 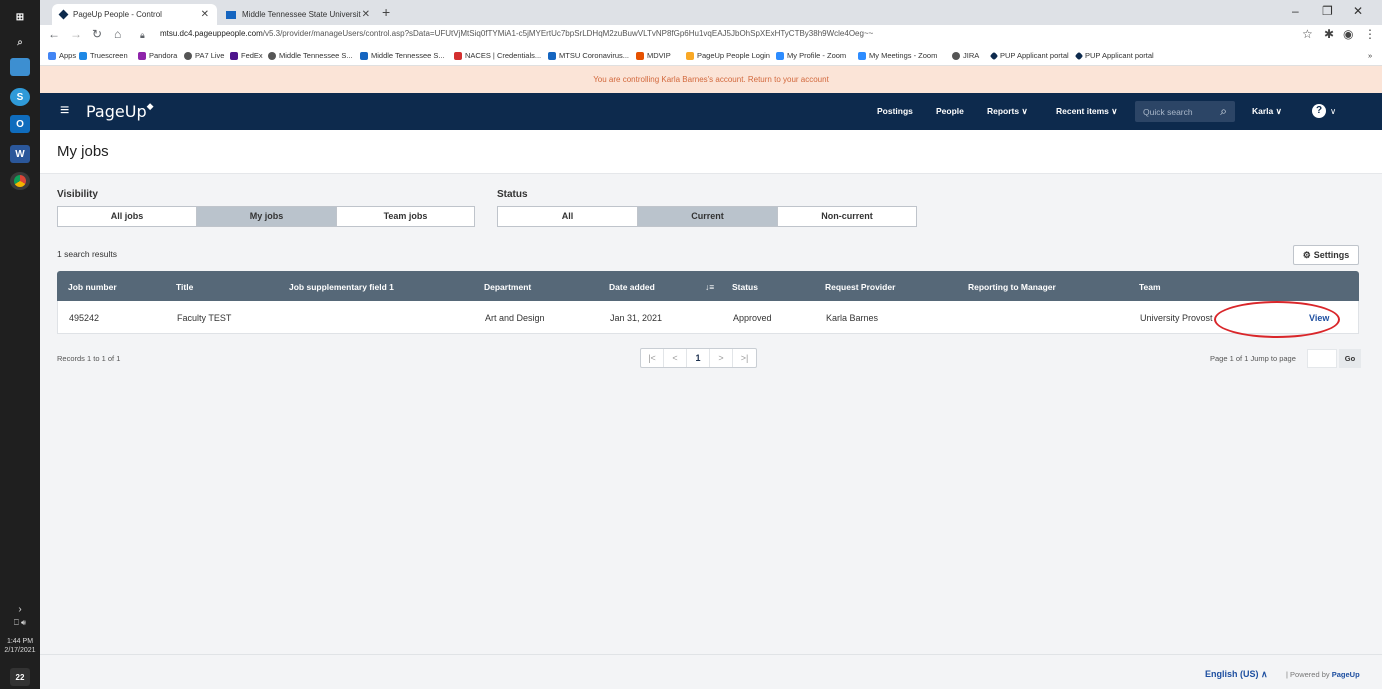 What do you see at coordinates (652, 358) in the screenshot?
I see `first-page-button: |<` at bounding box center [652, 358].